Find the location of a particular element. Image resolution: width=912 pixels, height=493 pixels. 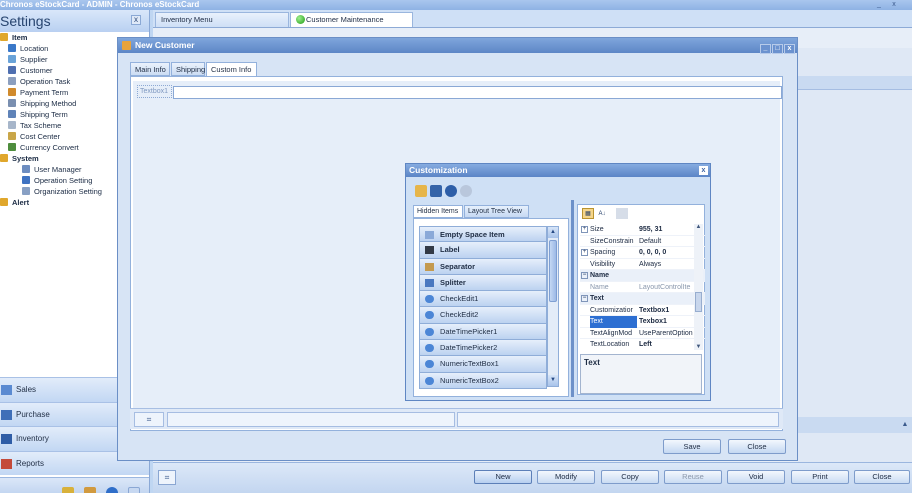

property-row: TextAlignMod UseParentOption is located at coordinates (642, 334).